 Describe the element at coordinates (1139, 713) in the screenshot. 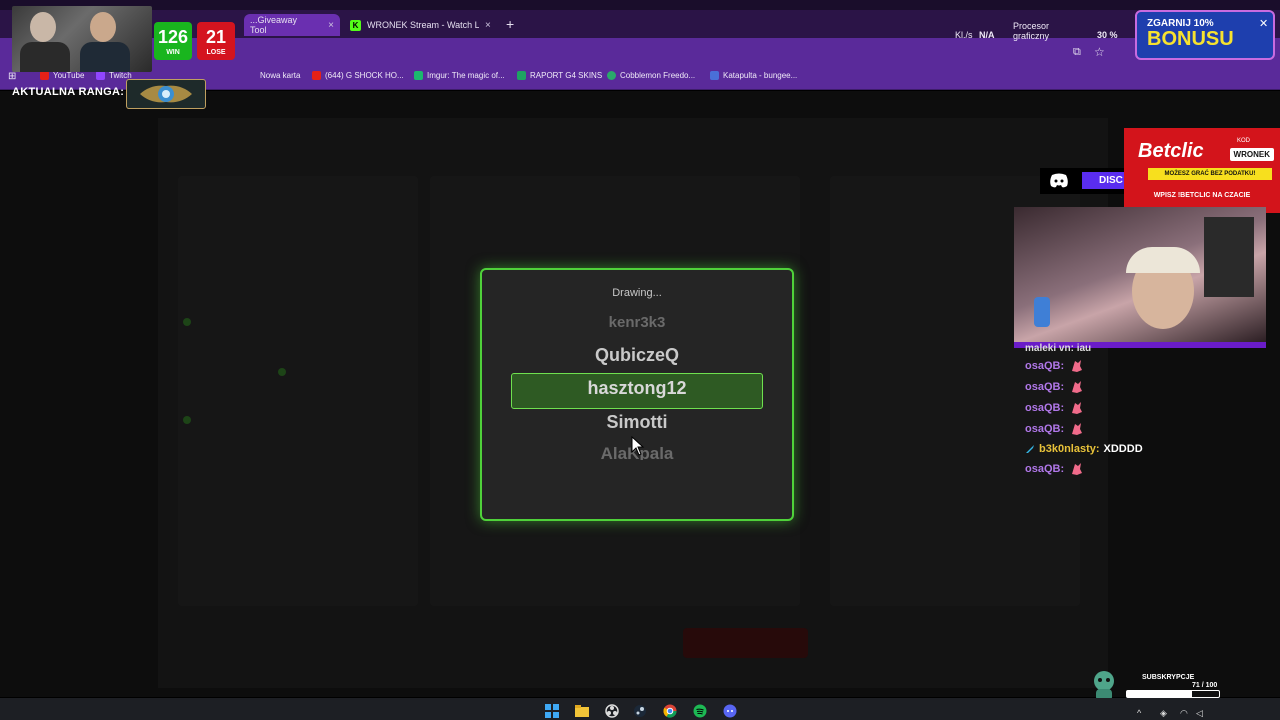

I see `tray-chevron-icon: ^` at that location.